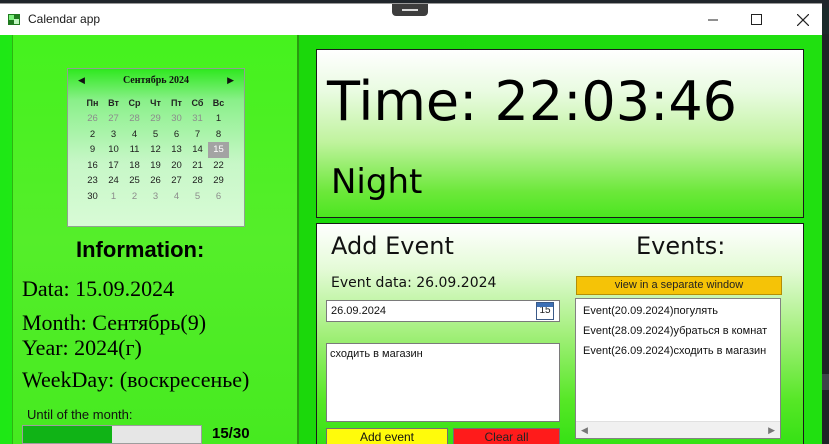 The width and height of the screenshot is (829, 444). Describe the element at coordinates (134, 103) in the screenshot. I see `calendar-weekday-header: Ср` at that location.